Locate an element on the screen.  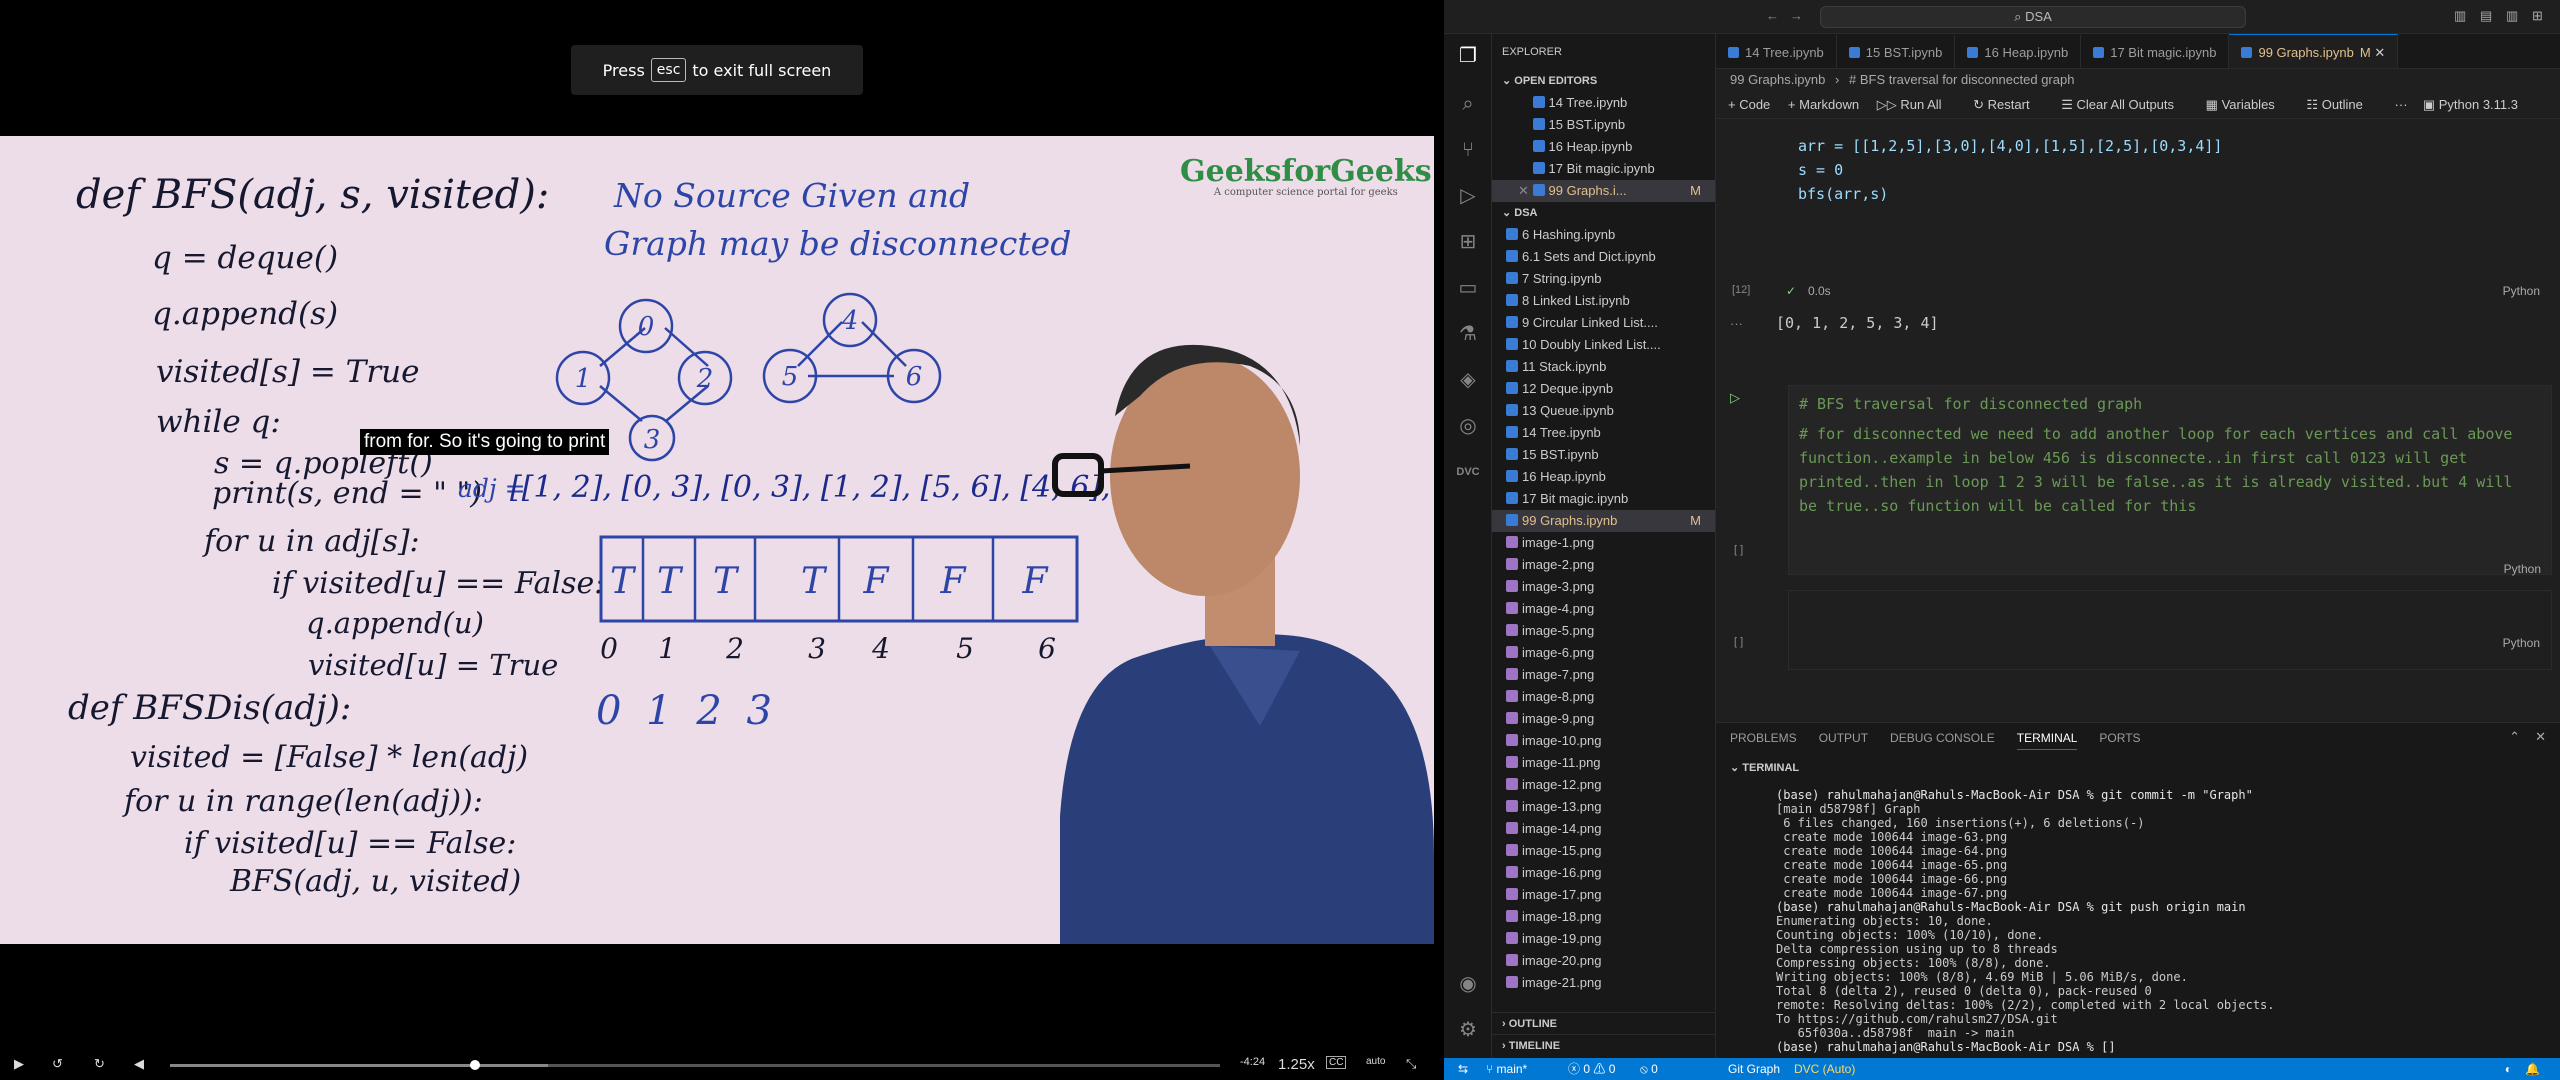
md-cell-language: Python is located at coordinates (2522, 569).